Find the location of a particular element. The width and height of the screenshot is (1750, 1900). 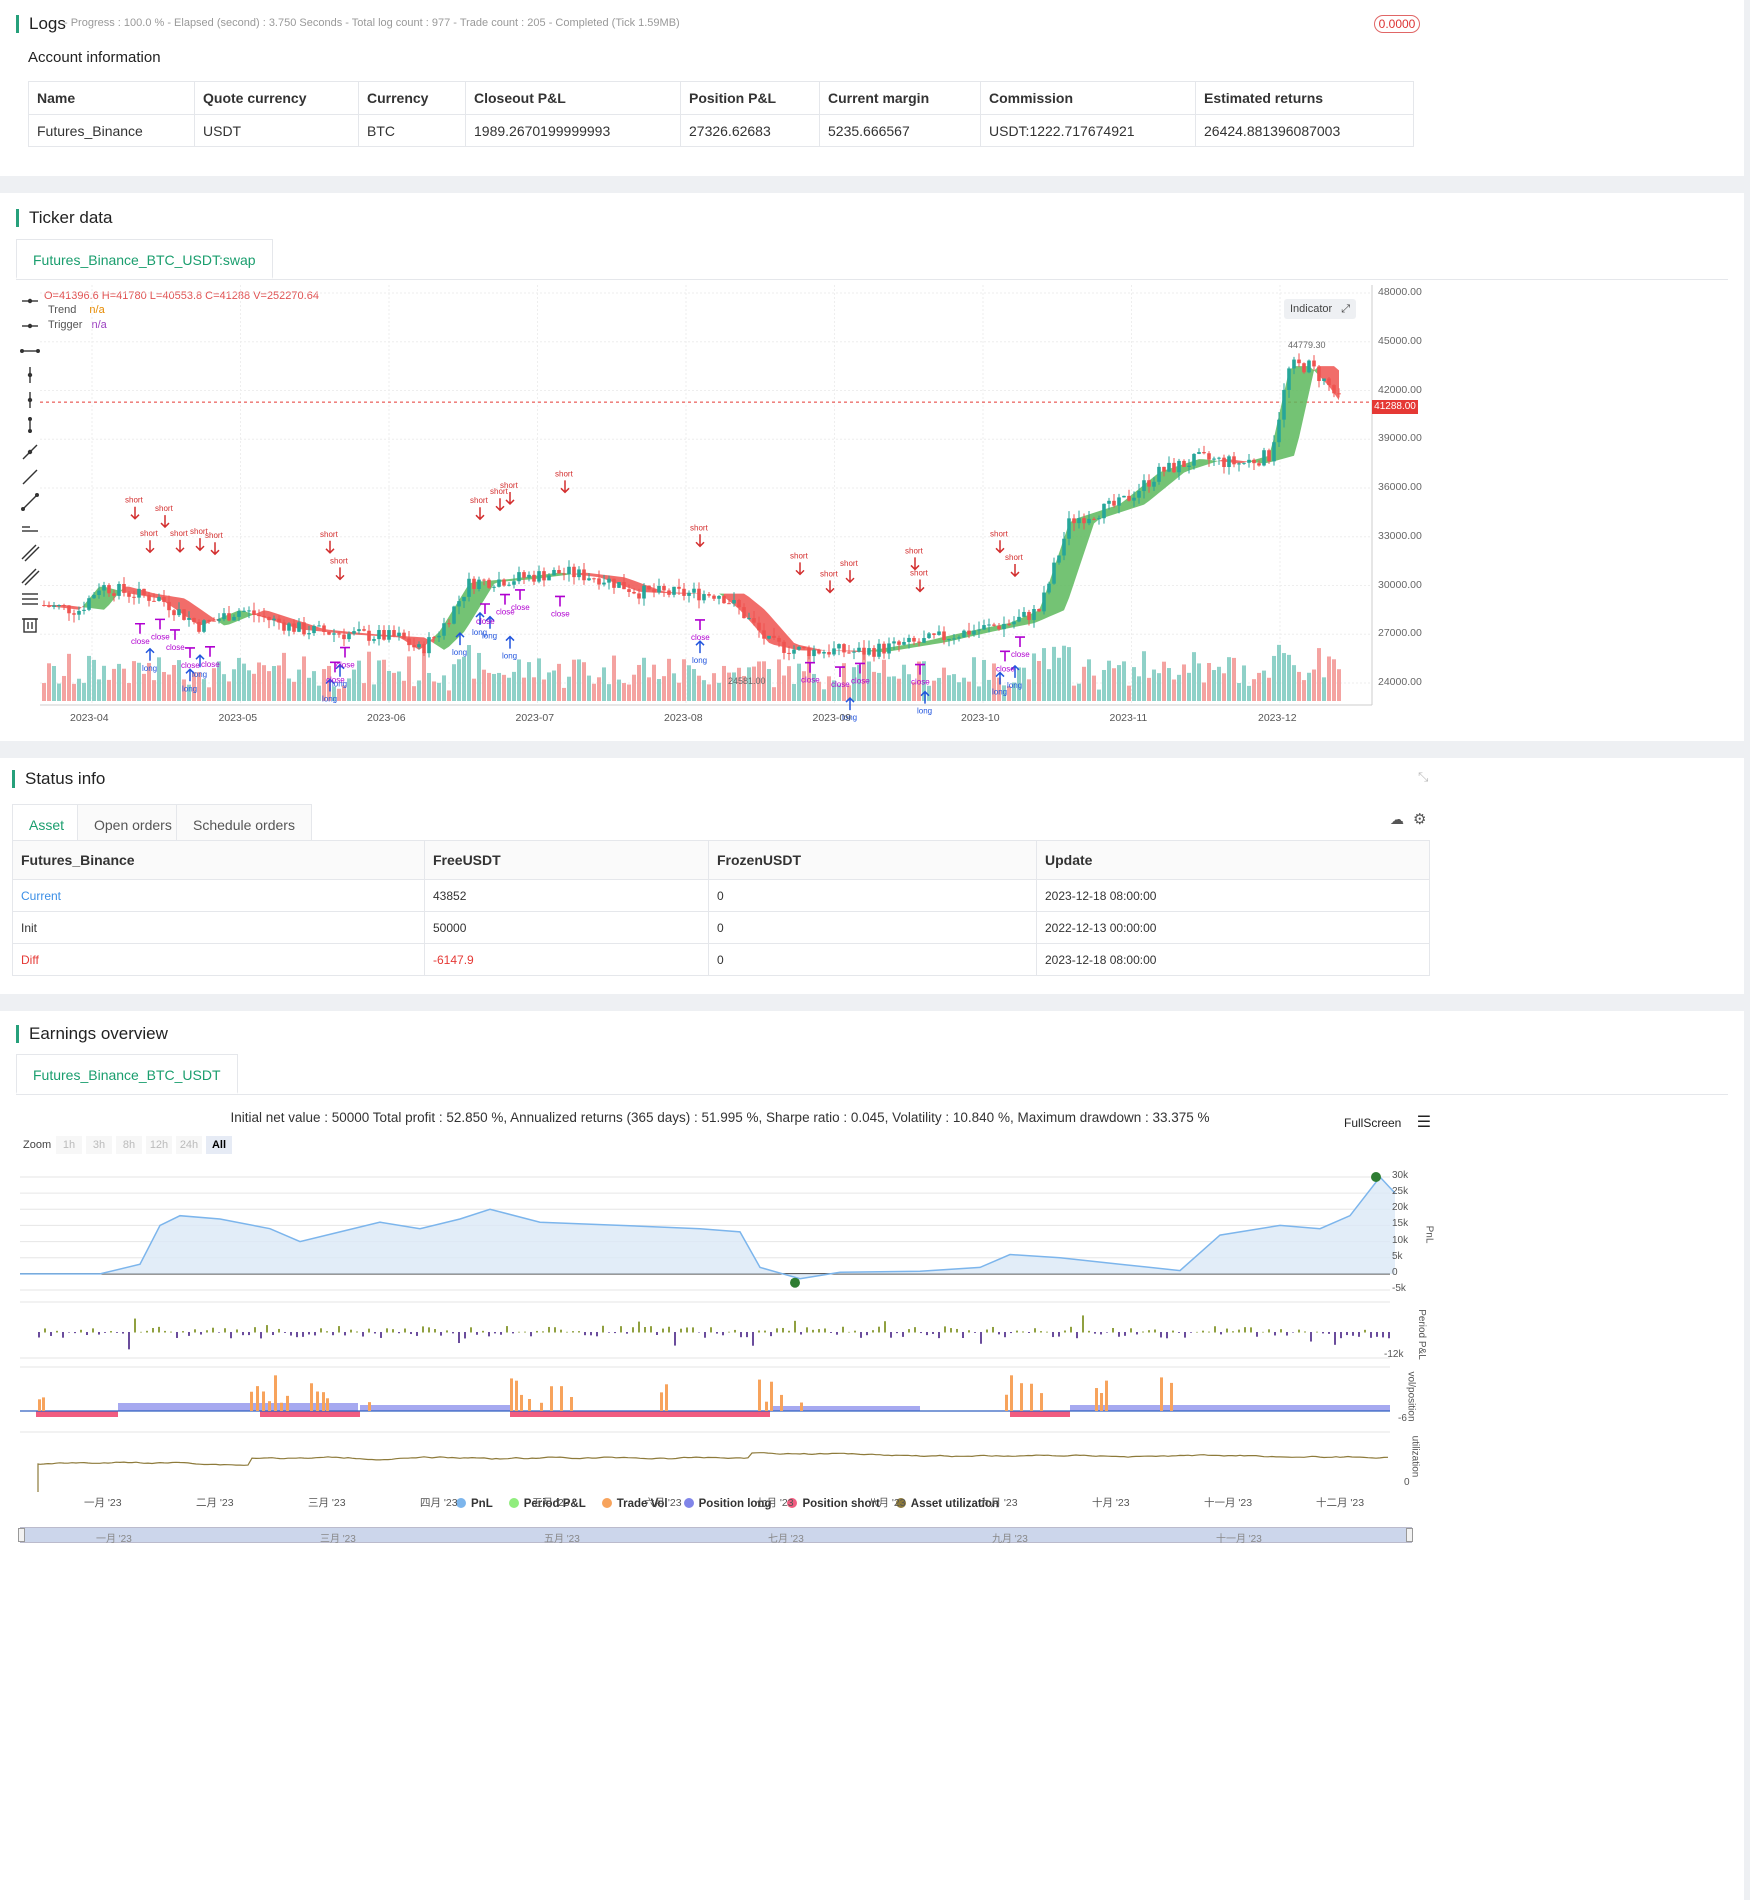

zoom-button-1h: 1h is located at coordinates (69, 1145).